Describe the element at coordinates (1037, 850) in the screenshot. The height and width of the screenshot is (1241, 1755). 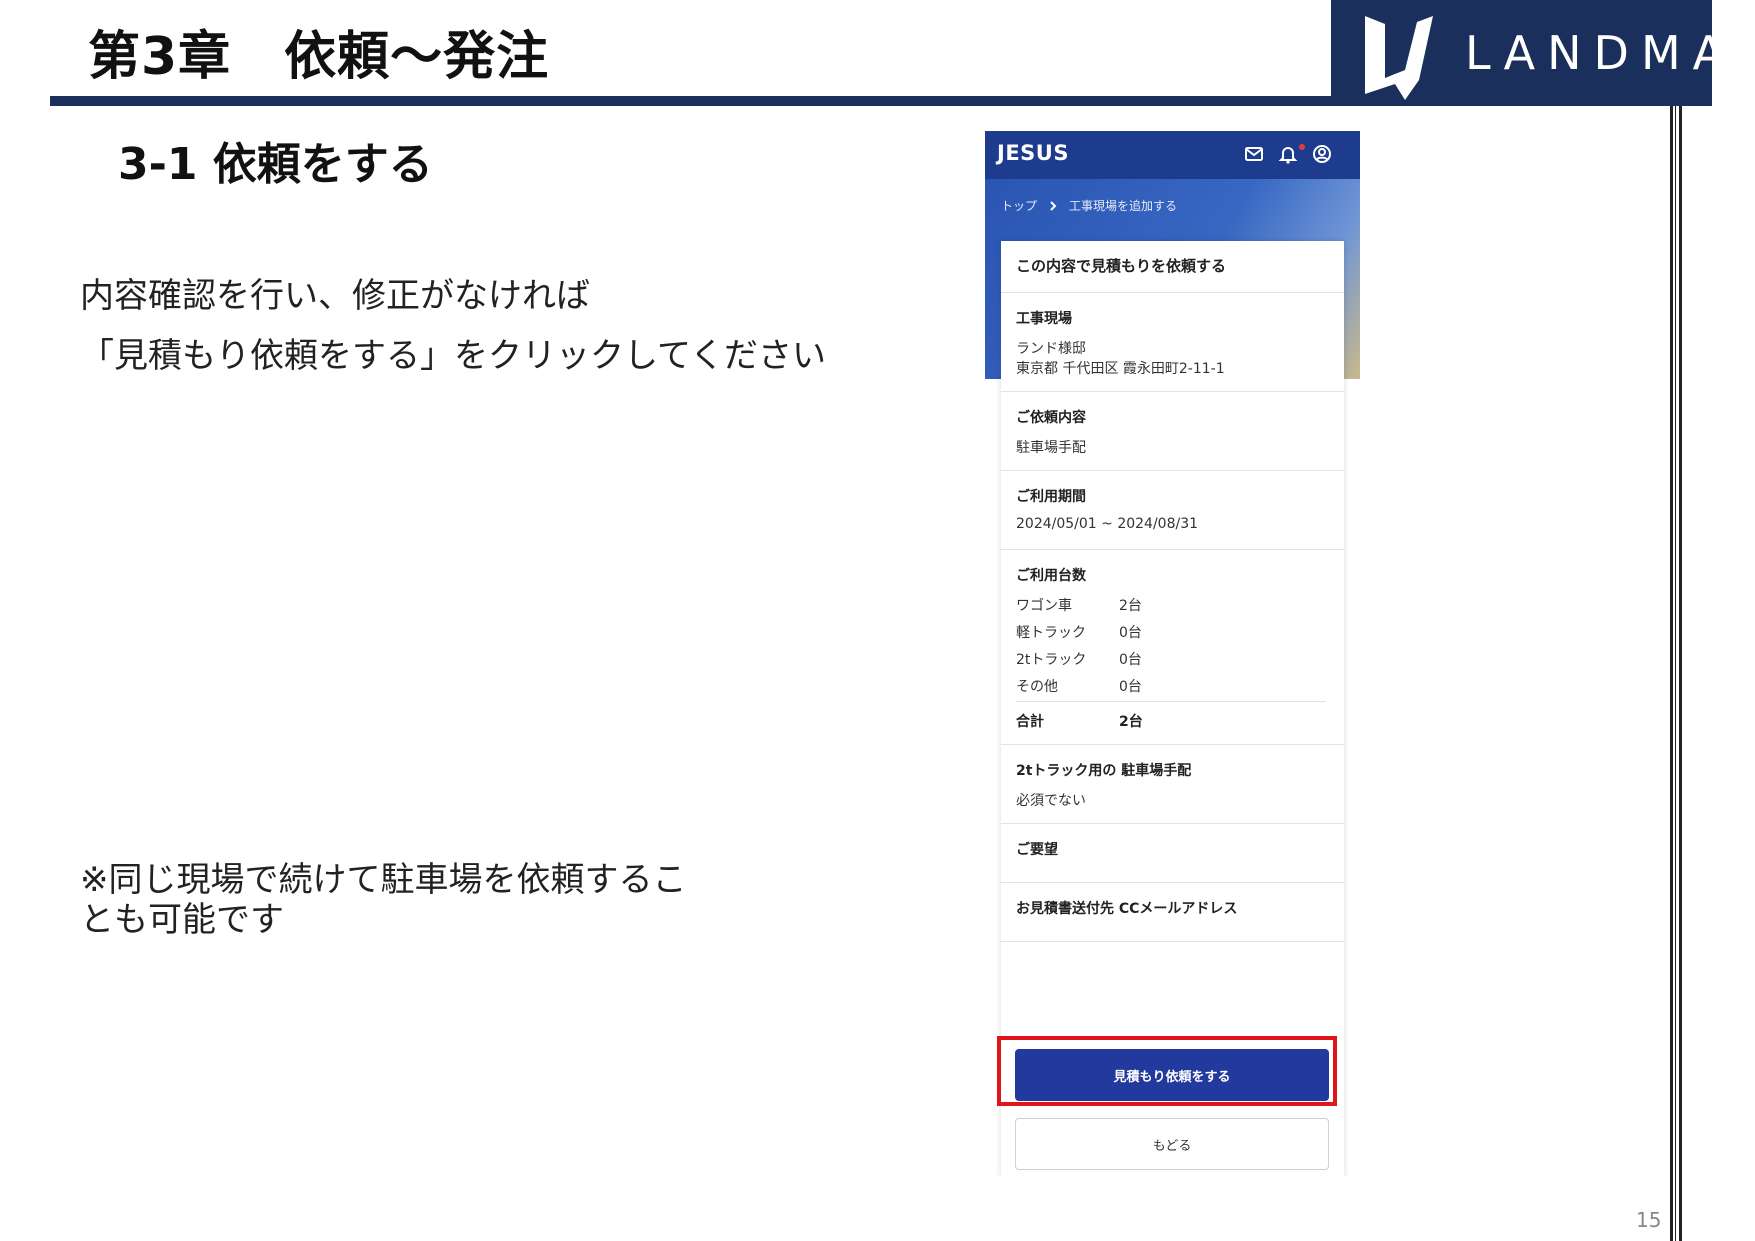
I see `requests-label: ご要望` at that location.